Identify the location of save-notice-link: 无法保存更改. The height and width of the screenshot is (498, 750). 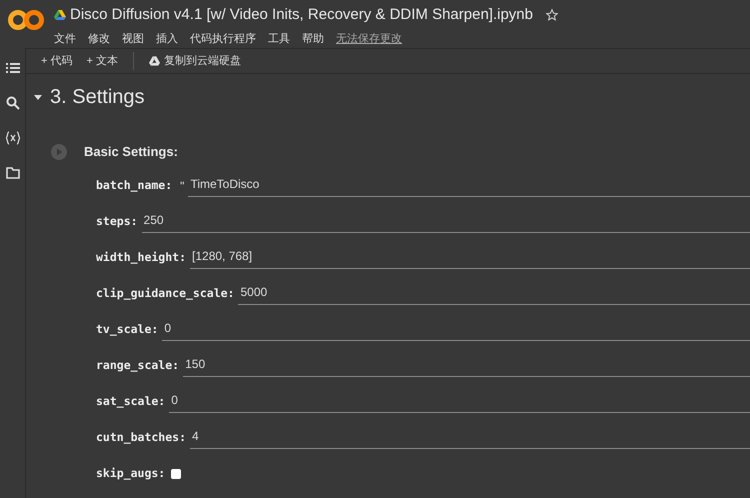
(369, 38).